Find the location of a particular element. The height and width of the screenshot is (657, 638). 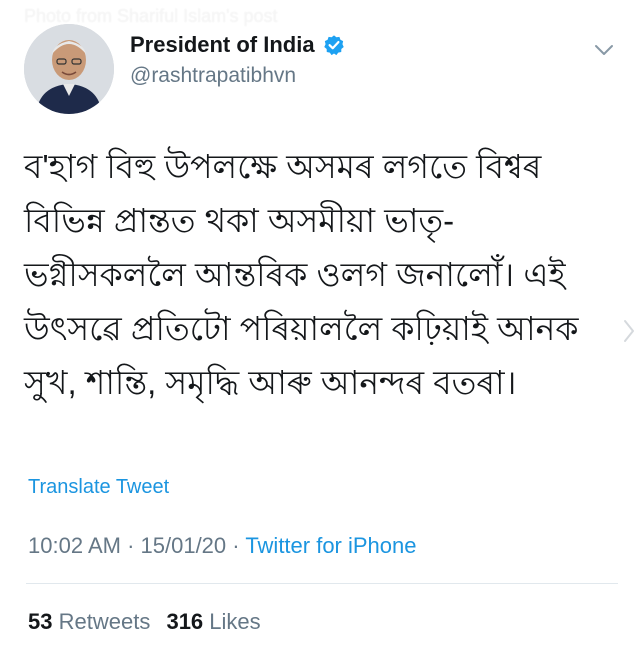

translate-tweet-link: Translate Tweet is located at coordinates (98, 487).